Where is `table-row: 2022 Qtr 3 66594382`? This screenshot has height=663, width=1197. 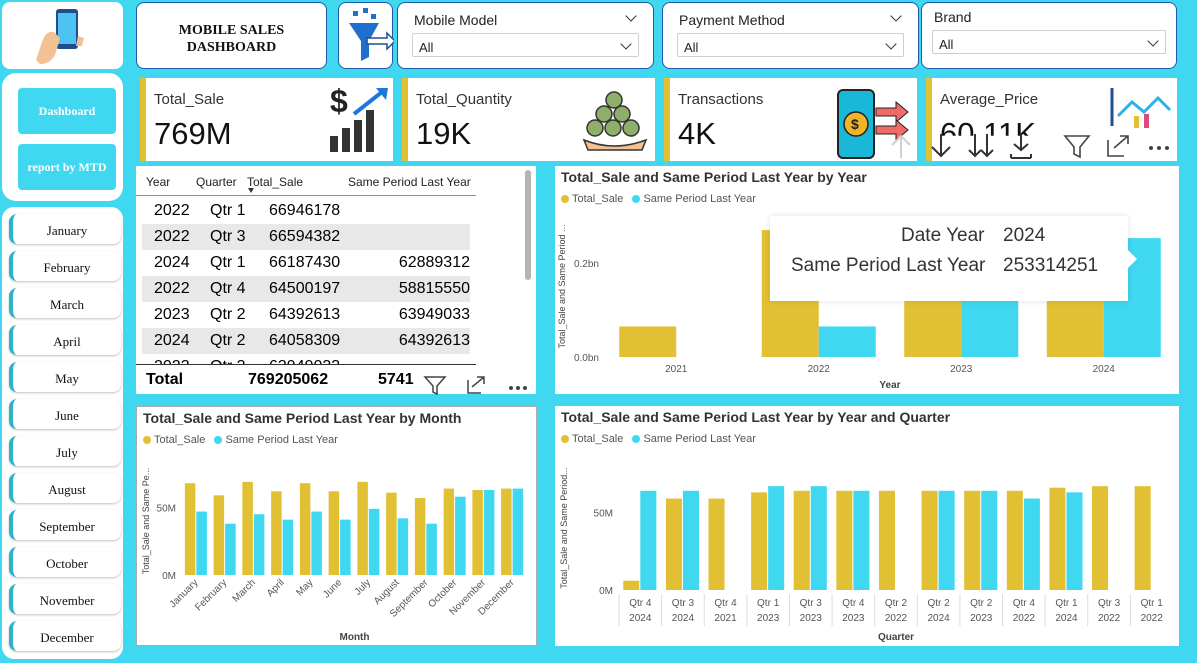 table-row: 2022 Qtr 3 66594382 is located at coordinates (306, 237).